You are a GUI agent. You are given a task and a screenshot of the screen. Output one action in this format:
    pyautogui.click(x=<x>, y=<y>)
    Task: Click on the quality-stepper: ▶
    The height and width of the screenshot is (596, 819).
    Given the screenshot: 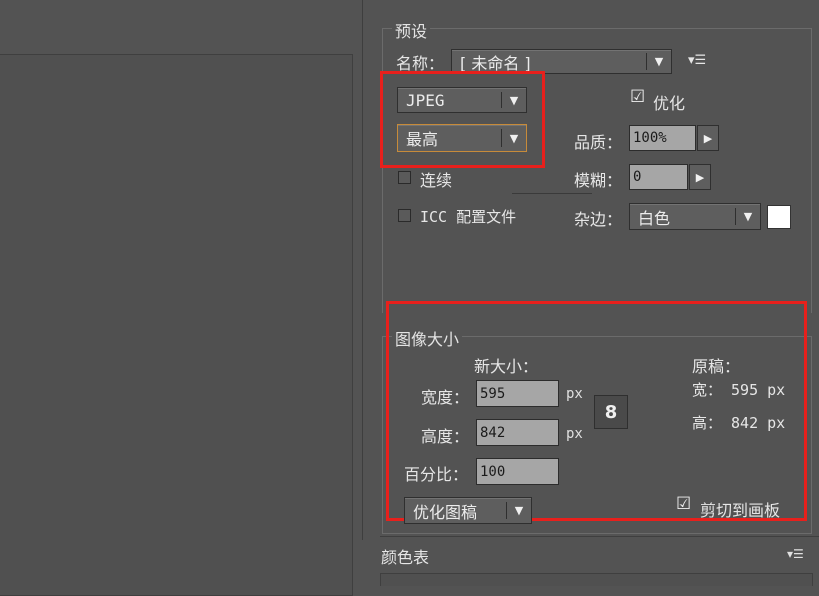 What is the action you would take?
    pyautogui.click(x=708, y=138)
    